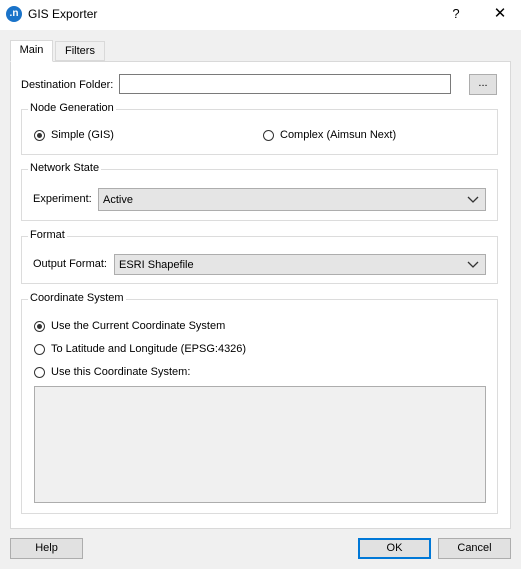 This screenshot has height=569, width=521. I want to click on window-title: GIS Exporter, so click(63, 14).